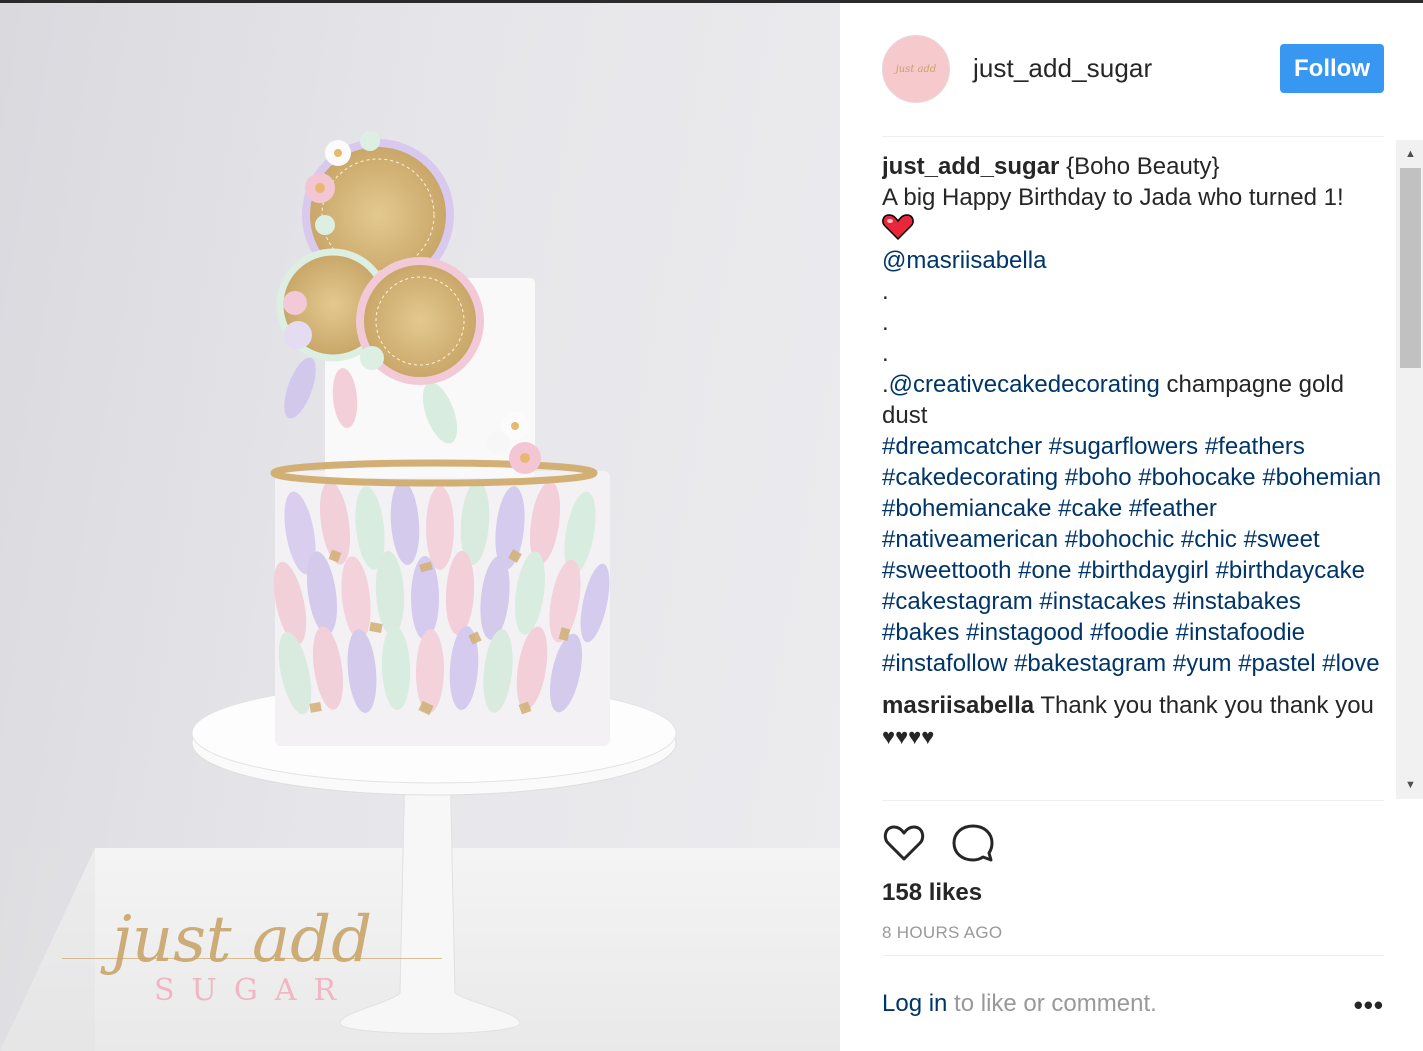 The width and height of the screenshot is (1423, 1051). I want to click on red-heart-icon, so click(898, 227).